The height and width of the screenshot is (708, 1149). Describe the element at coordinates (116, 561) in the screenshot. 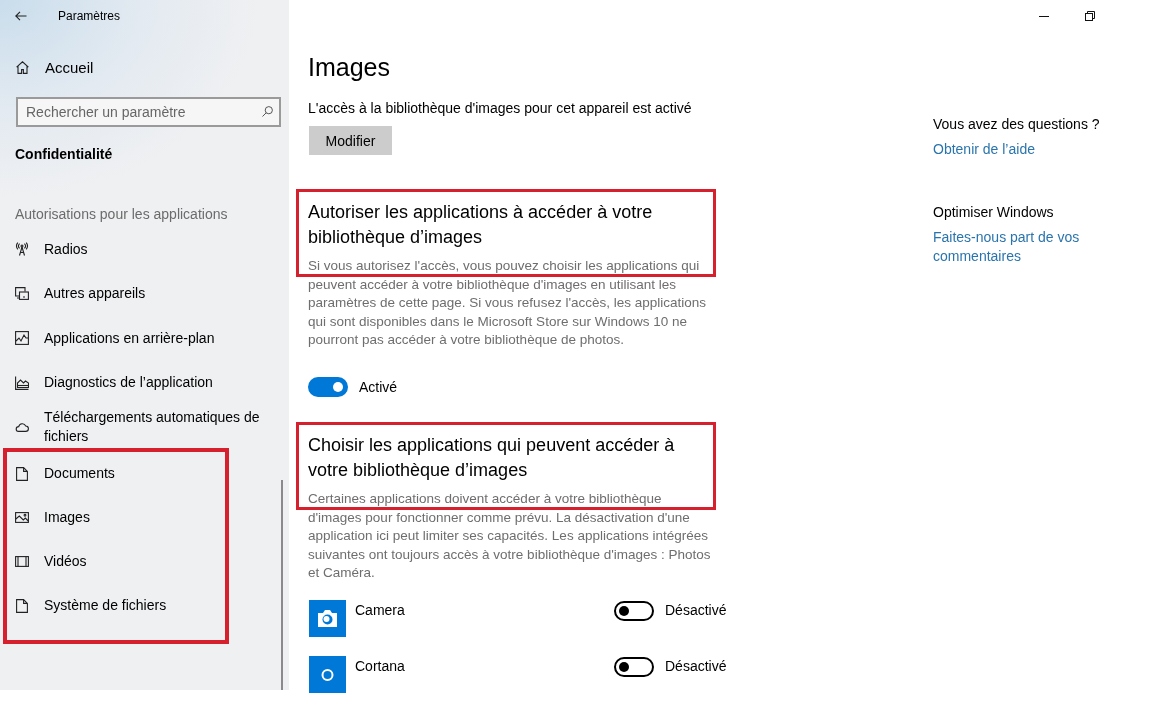

I see `nav-item: Vidéos` at that location.